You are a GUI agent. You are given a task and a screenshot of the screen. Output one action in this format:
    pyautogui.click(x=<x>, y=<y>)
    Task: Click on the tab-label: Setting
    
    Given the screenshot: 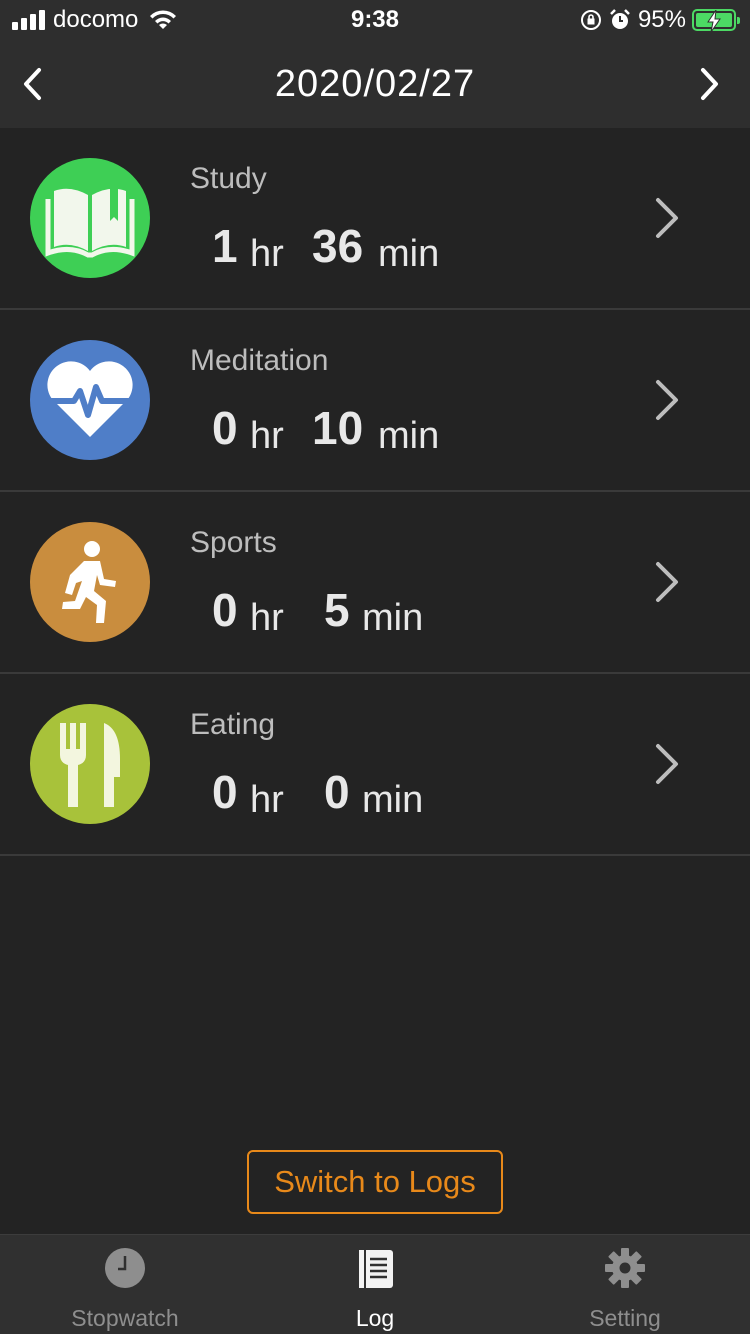 What is the action you would take?
    pyautogui.click(x=625, y=1318)
    